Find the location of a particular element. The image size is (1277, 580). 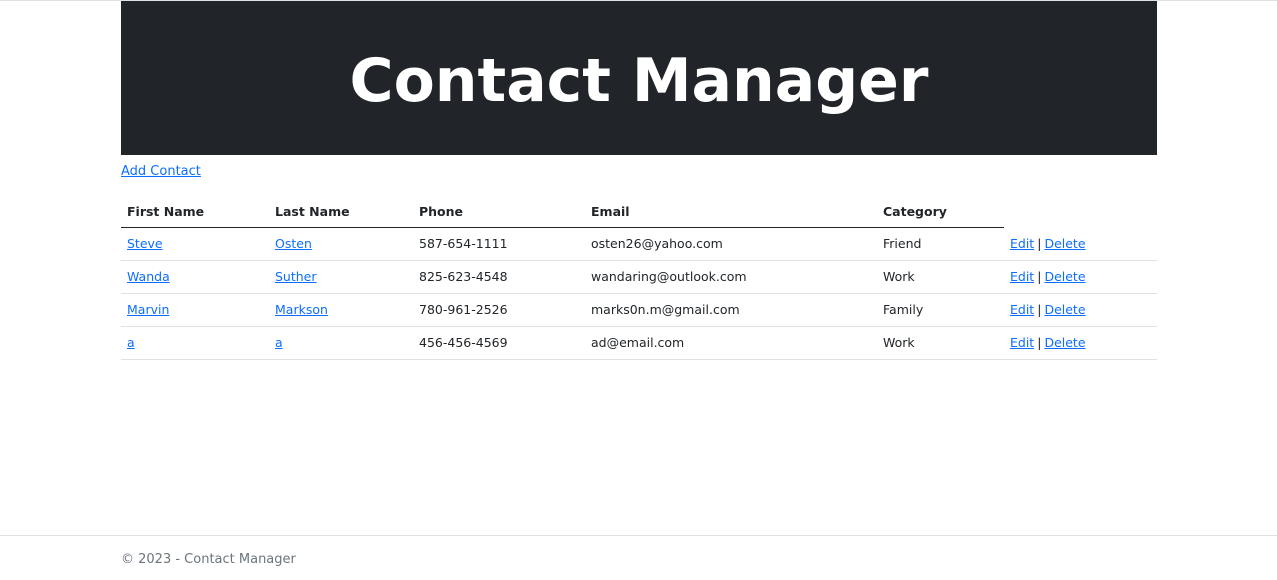

first-name-link: Steve is located at coordinates (145, 243).